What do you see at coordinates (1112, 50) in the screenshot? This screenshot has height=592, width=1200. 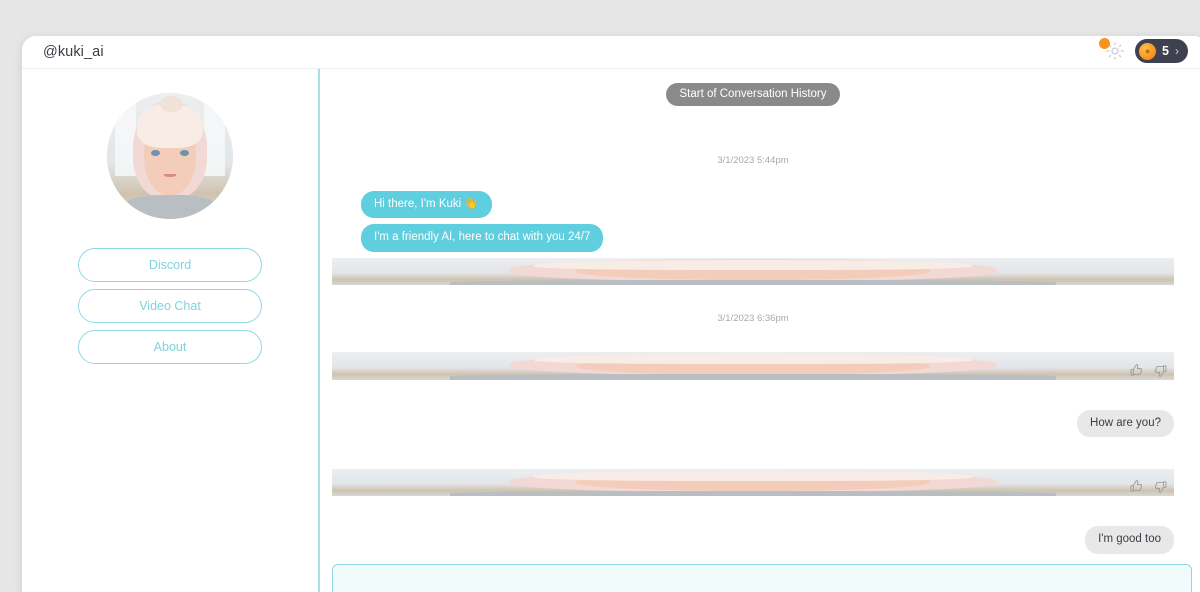 I see `settings-button` at bounding box center [1112, 50].